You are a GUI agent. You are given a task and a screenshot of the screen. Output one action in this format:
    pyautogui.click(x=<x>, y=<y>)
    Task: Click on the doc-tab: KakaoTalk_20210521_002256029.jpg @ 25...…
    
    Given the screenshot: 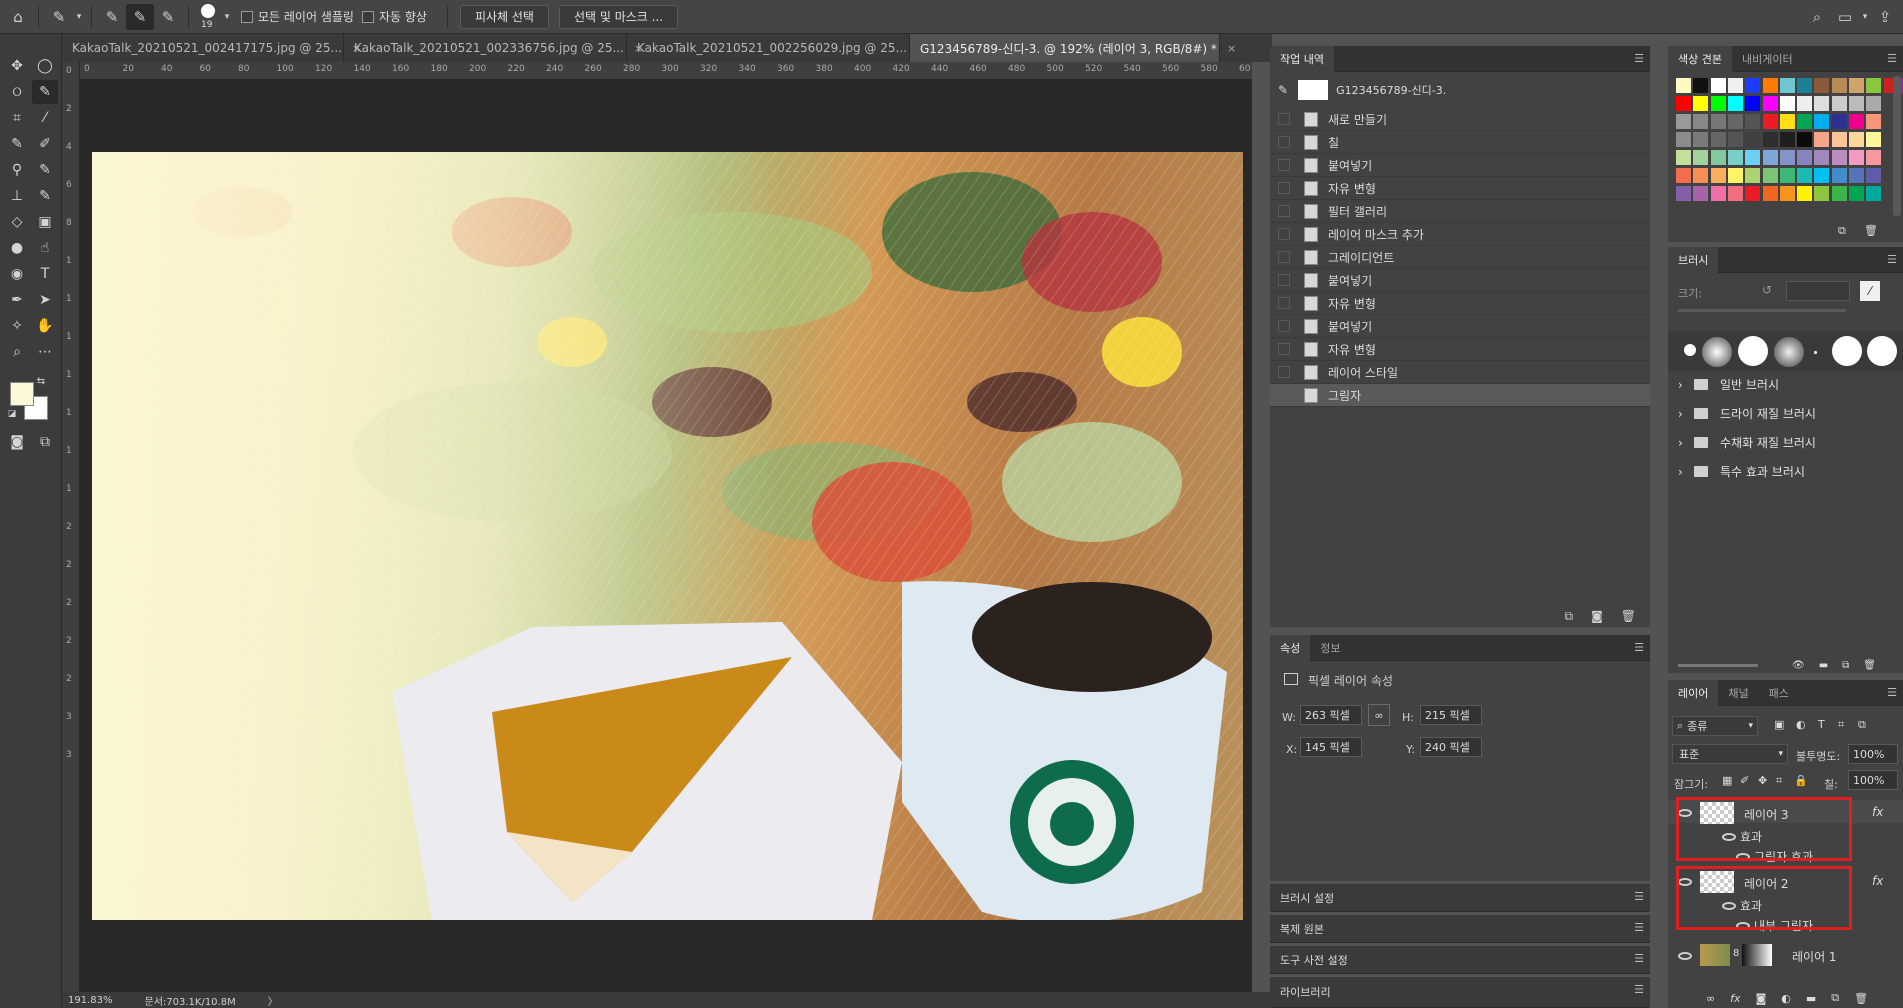 What is the action you would take?
    pyautogui.click(x=776, y=48)
    